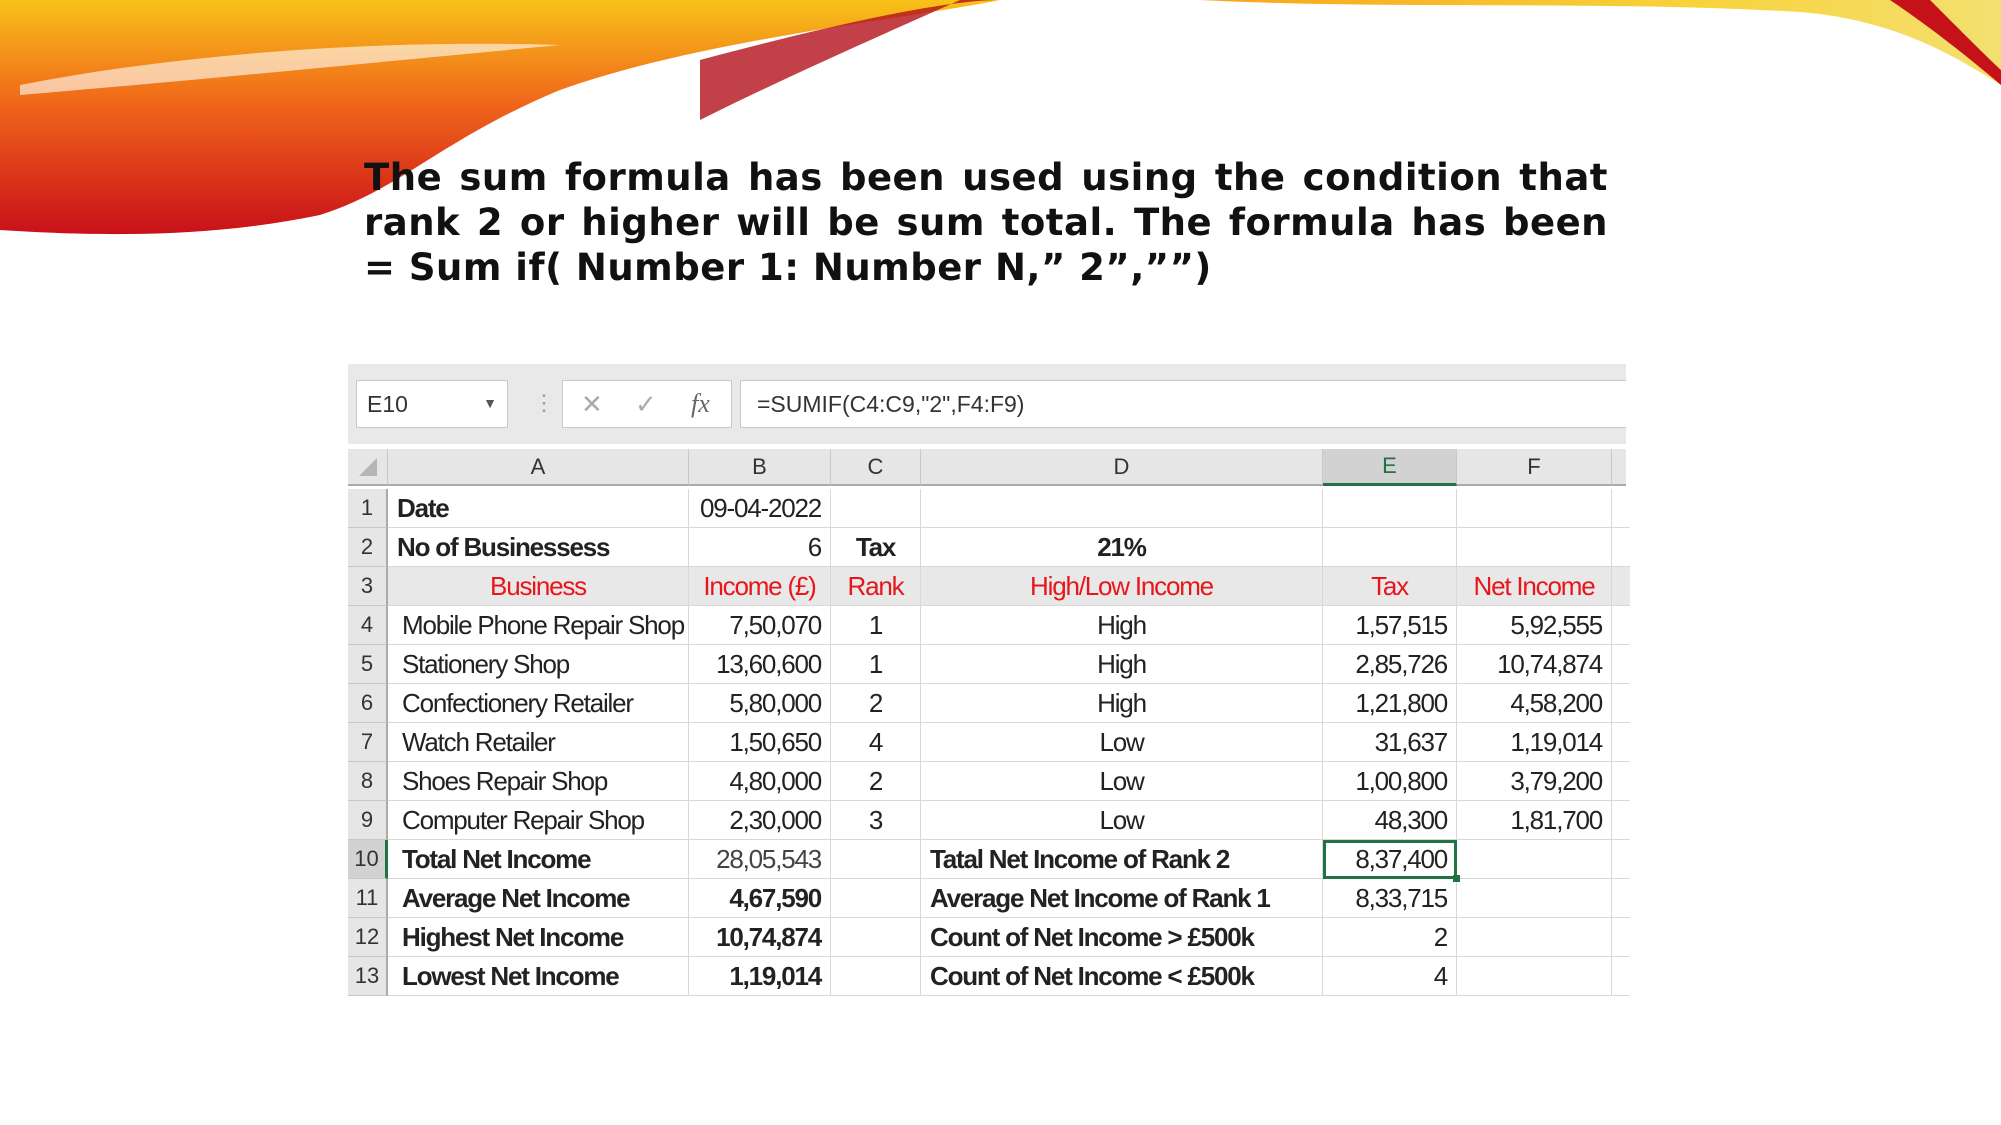 The height and width of the screenshot is (1125, 2001). Describe the element at coordinates (1534, 508) in the screenshot. I see `cell-f1` at that location.